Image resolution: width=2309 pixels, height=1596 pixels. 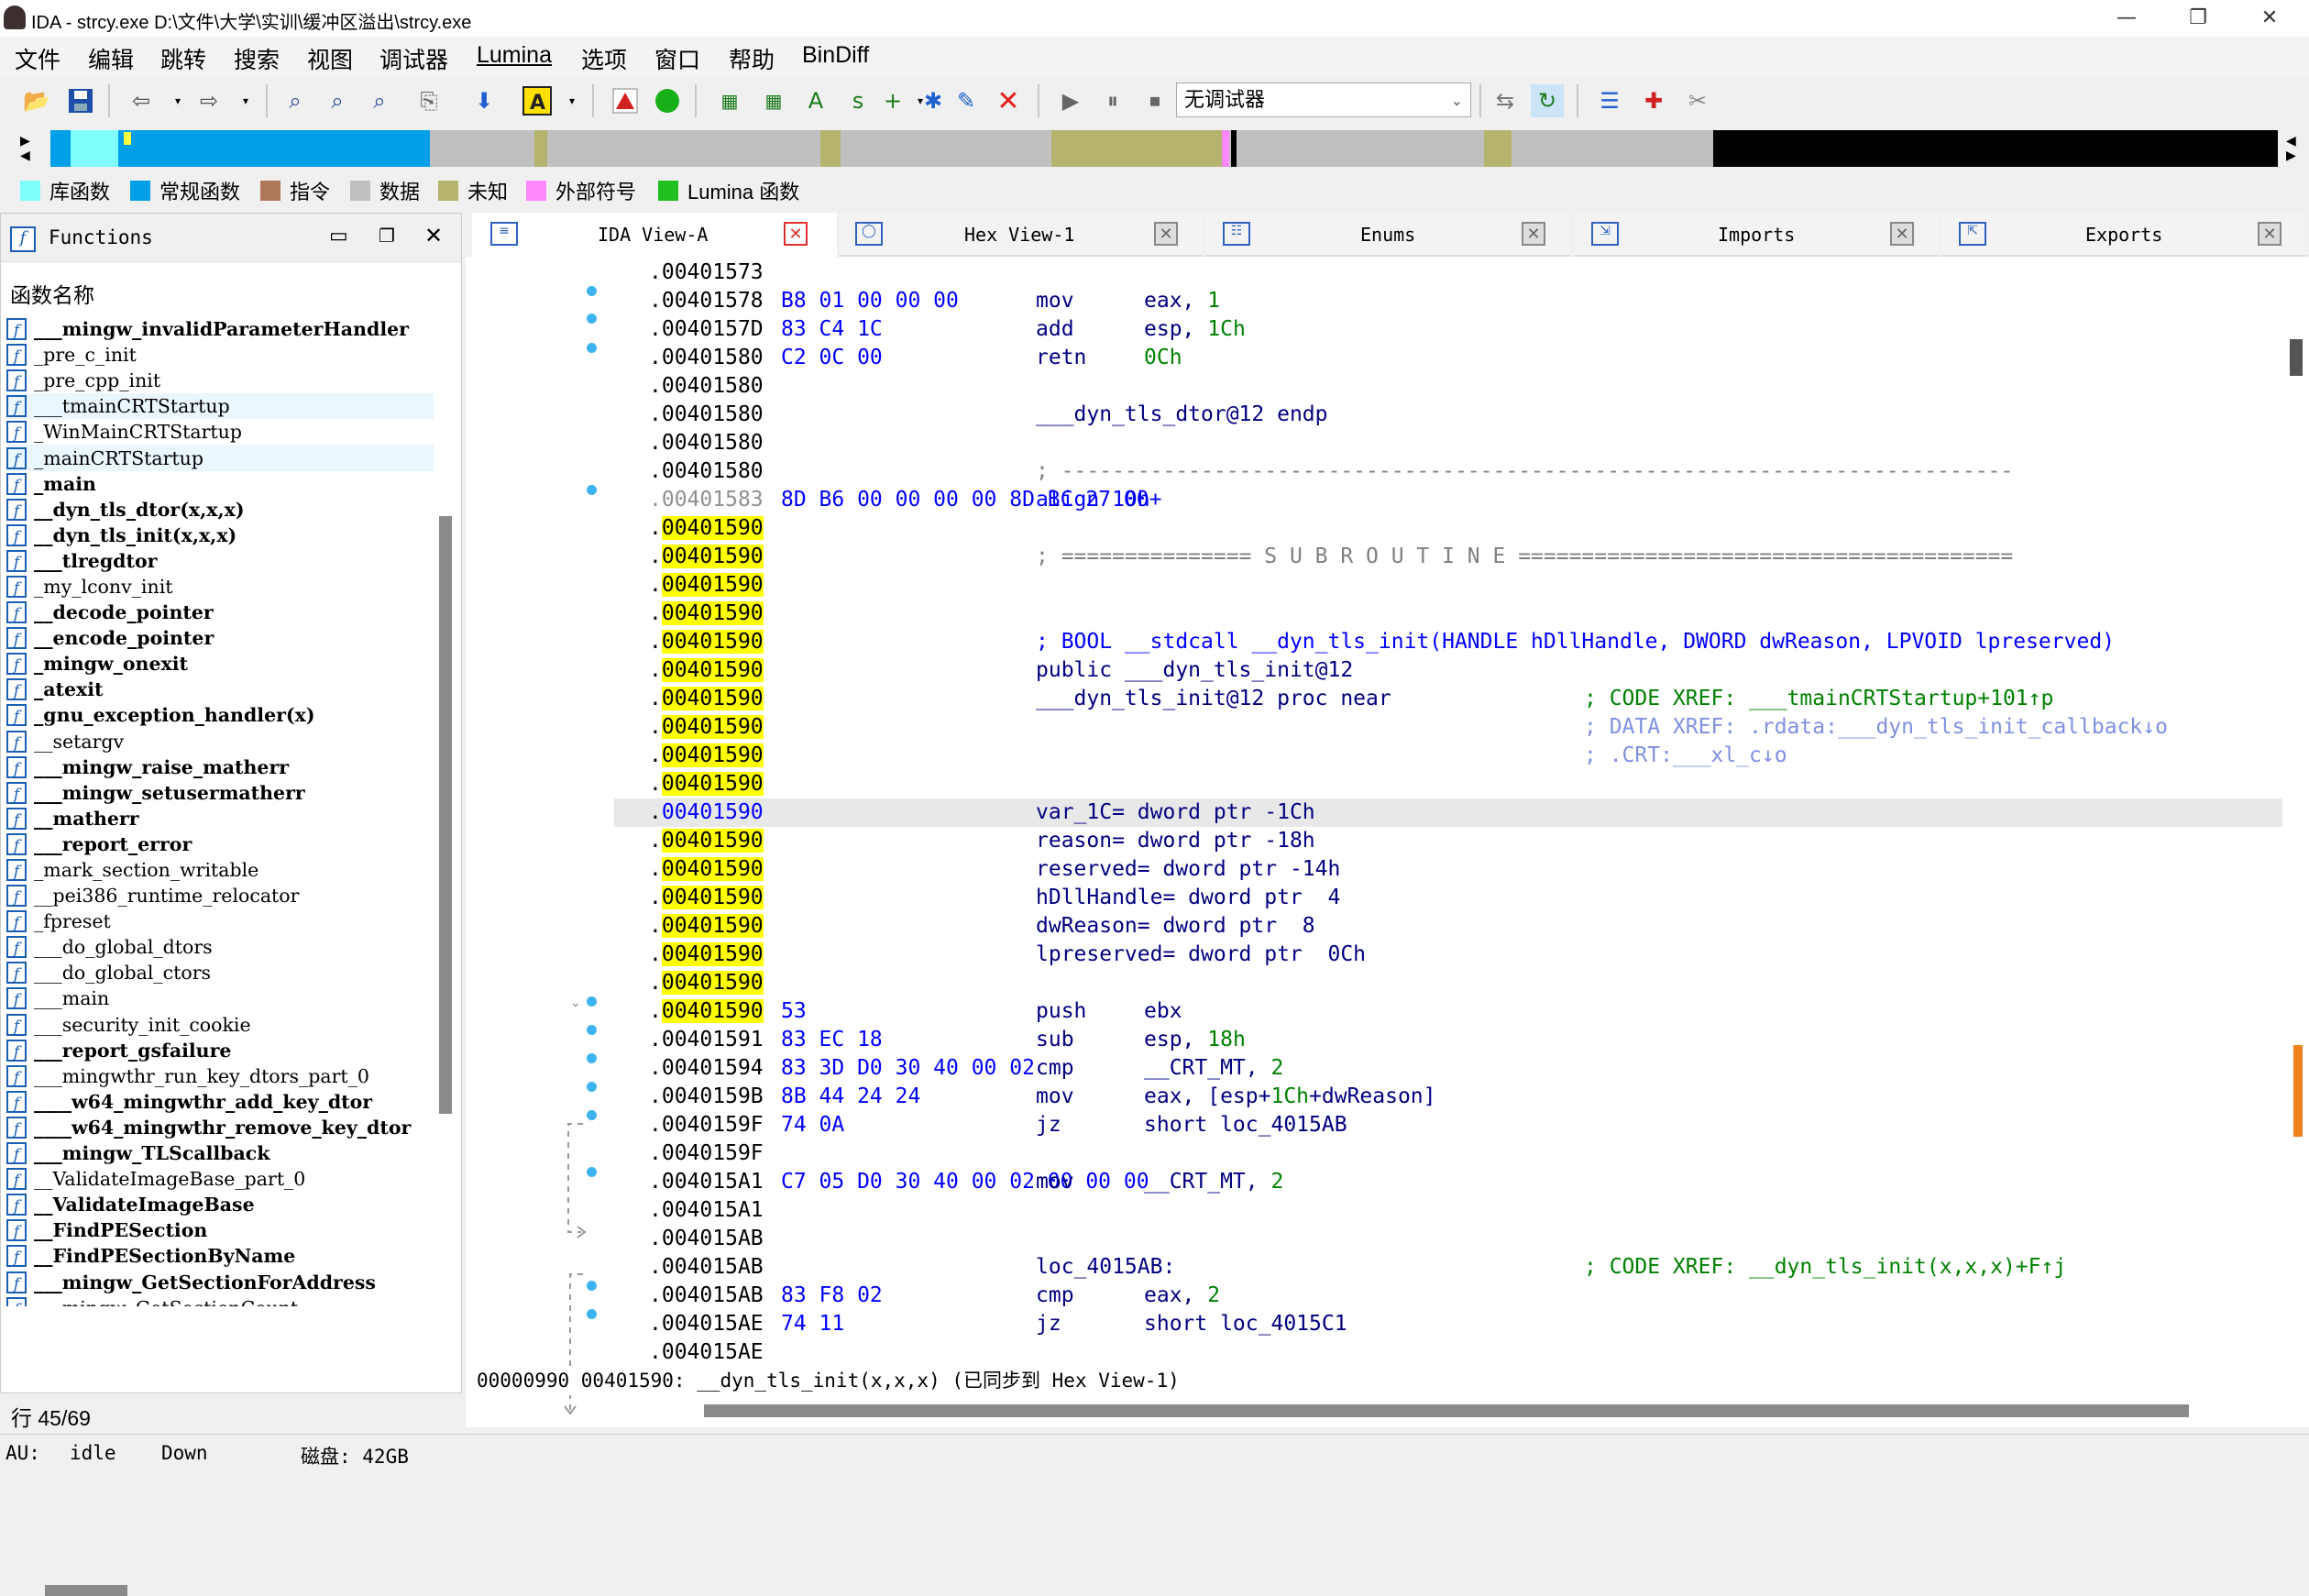 What do you see at coordinates (1446, 1410) in the screenshot?
I see `disassembly-hscrollbar` at bounding box center [1446, 1410].